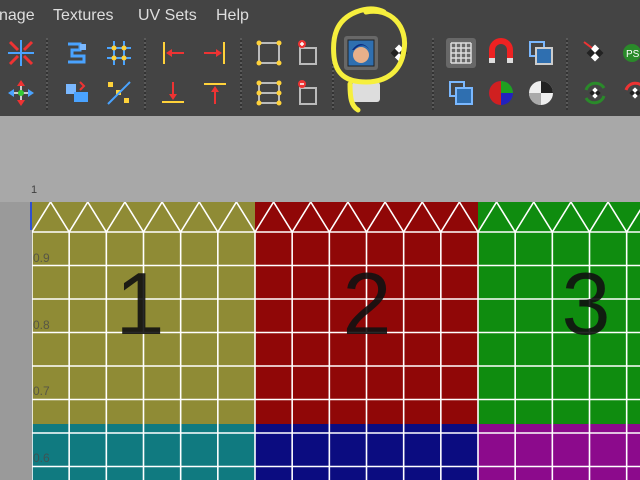 The height and width of the screenshot is (480, 640). Describe the element at coordinates (269, 53) in the screenshot. I see `select-shell-icon` at that location.